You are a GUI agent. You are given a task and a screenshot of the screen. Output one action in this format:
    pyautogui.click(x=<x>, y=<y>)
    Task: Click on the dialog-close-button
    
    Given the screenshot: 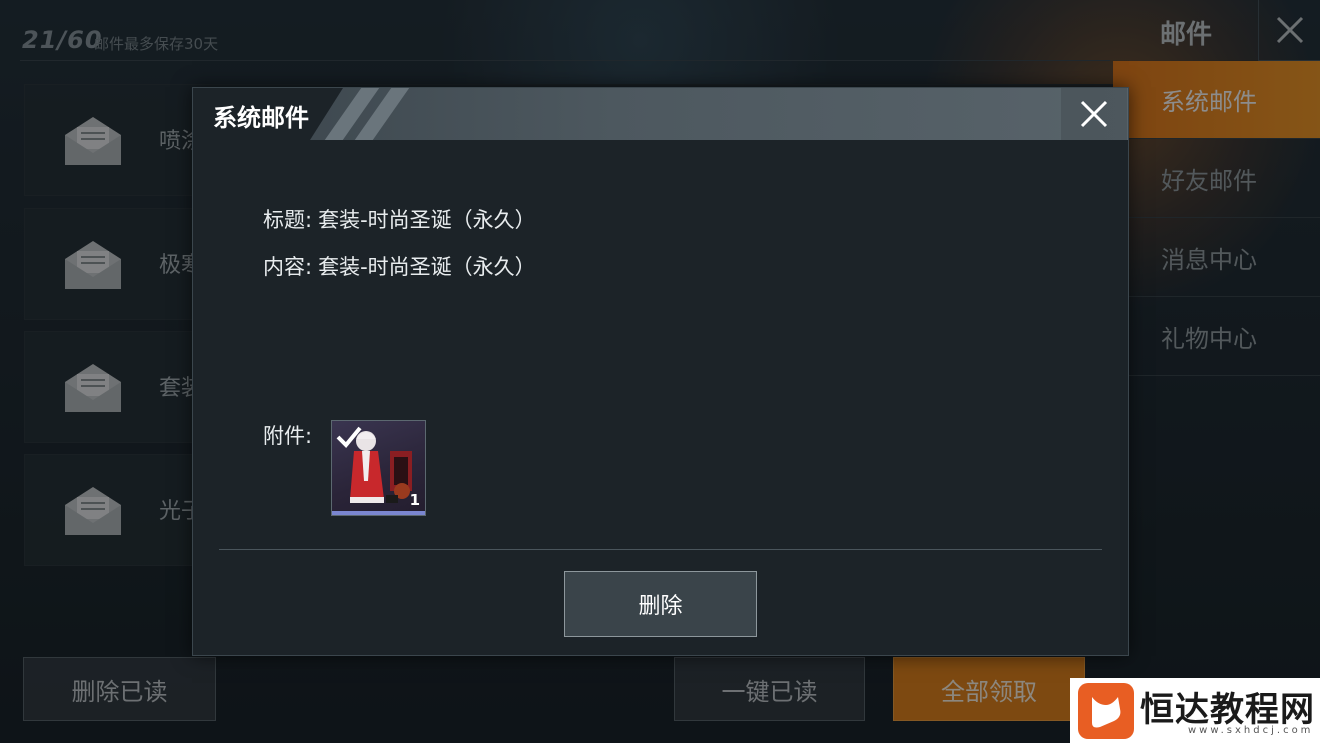 What is the action you would take?
    pyautogui.click(x=1094, y=114)
    